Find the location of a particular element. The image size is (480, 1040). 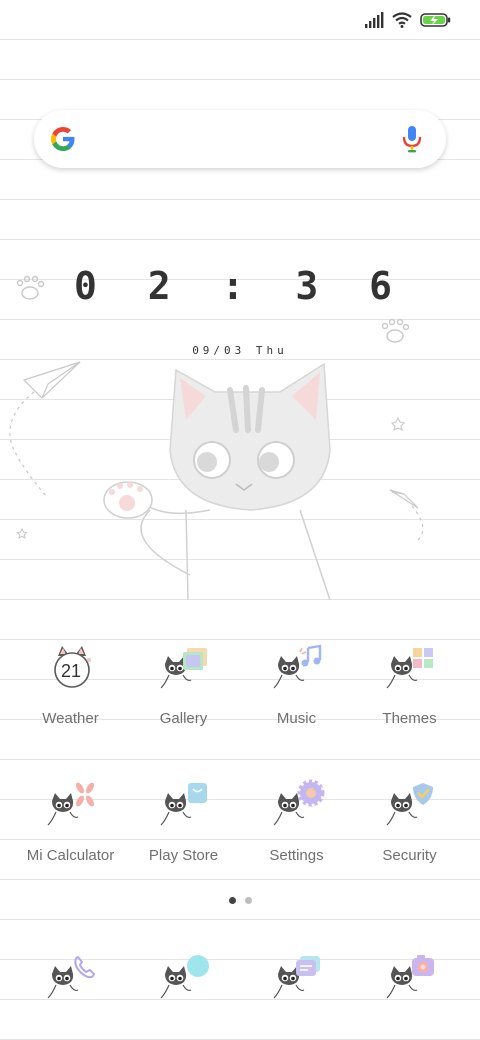

dock is located at coordinates (240, 996).